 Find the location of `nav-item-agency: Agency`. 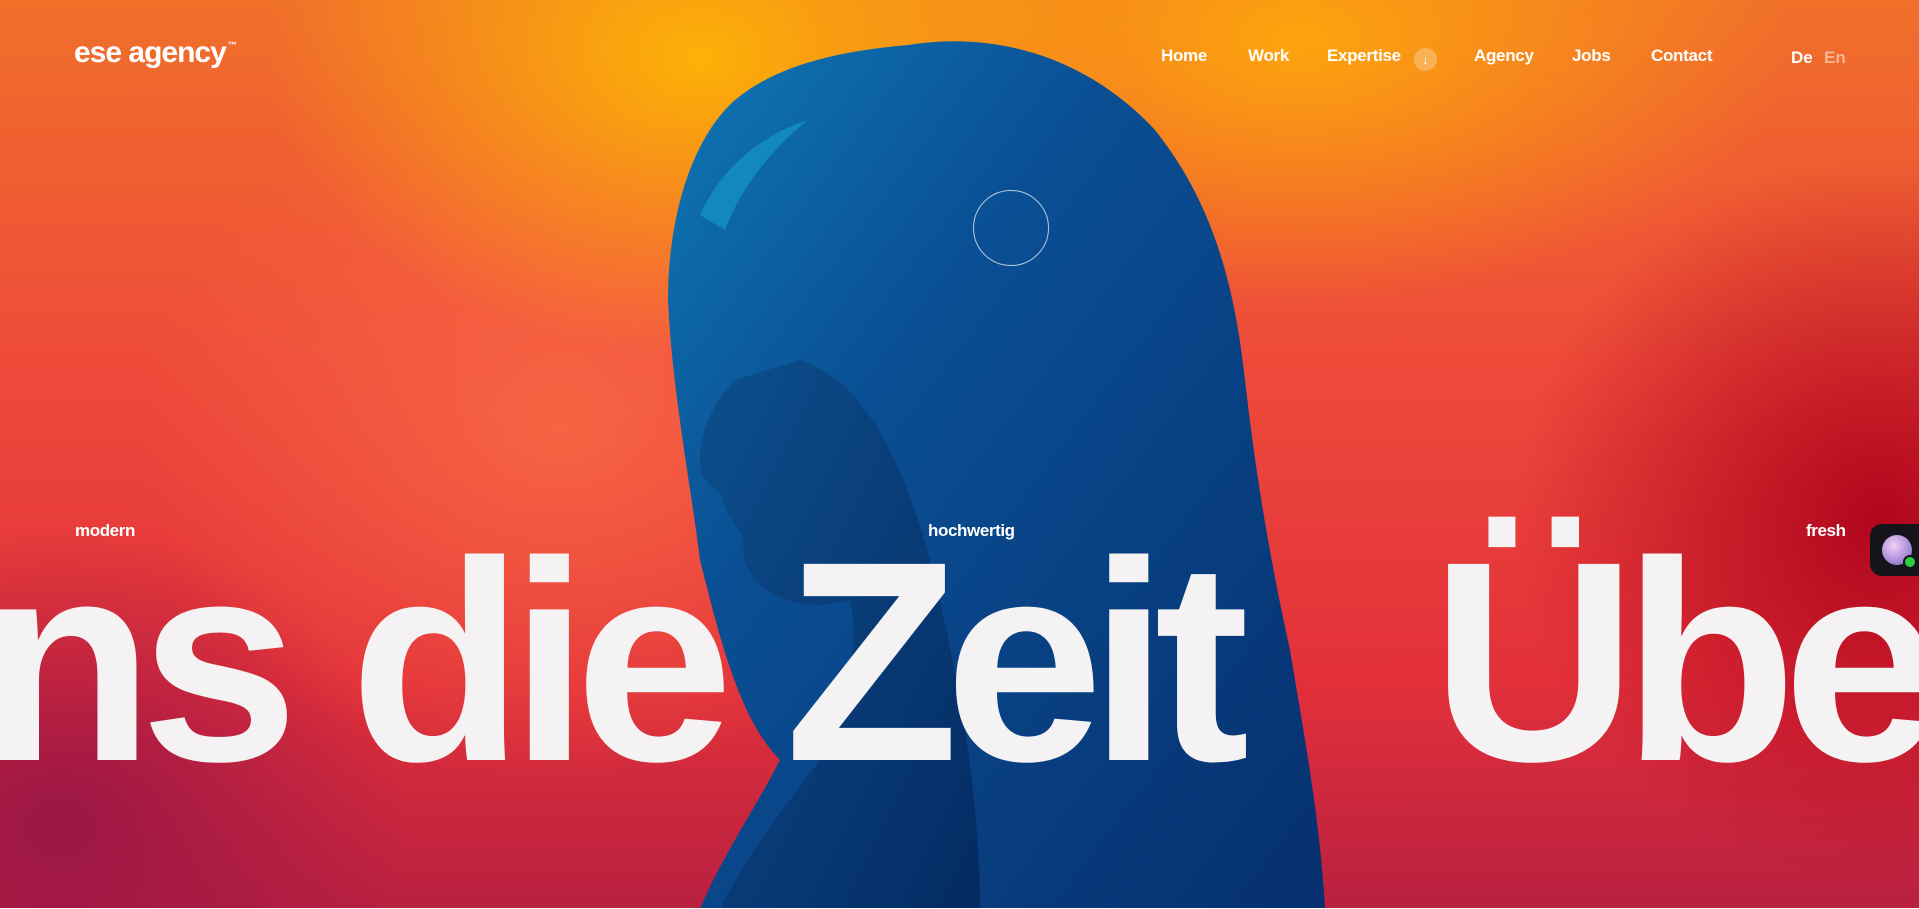

nav-item-agency: Agency is located at coordinates (1504, 56).